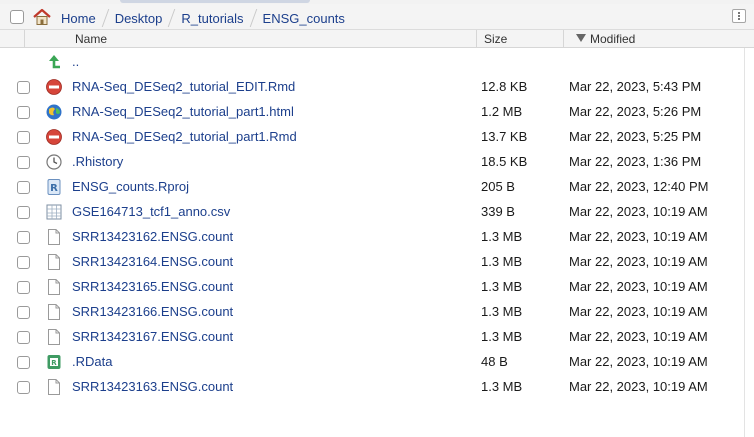 The image size is (754, 437). What do you see at coordinates (184, 136) in the screenshot?
I see `file-name-link: RNA-Seq_DESeq2_tutorial_part1.Rmd` at bounding box center [184, 136].